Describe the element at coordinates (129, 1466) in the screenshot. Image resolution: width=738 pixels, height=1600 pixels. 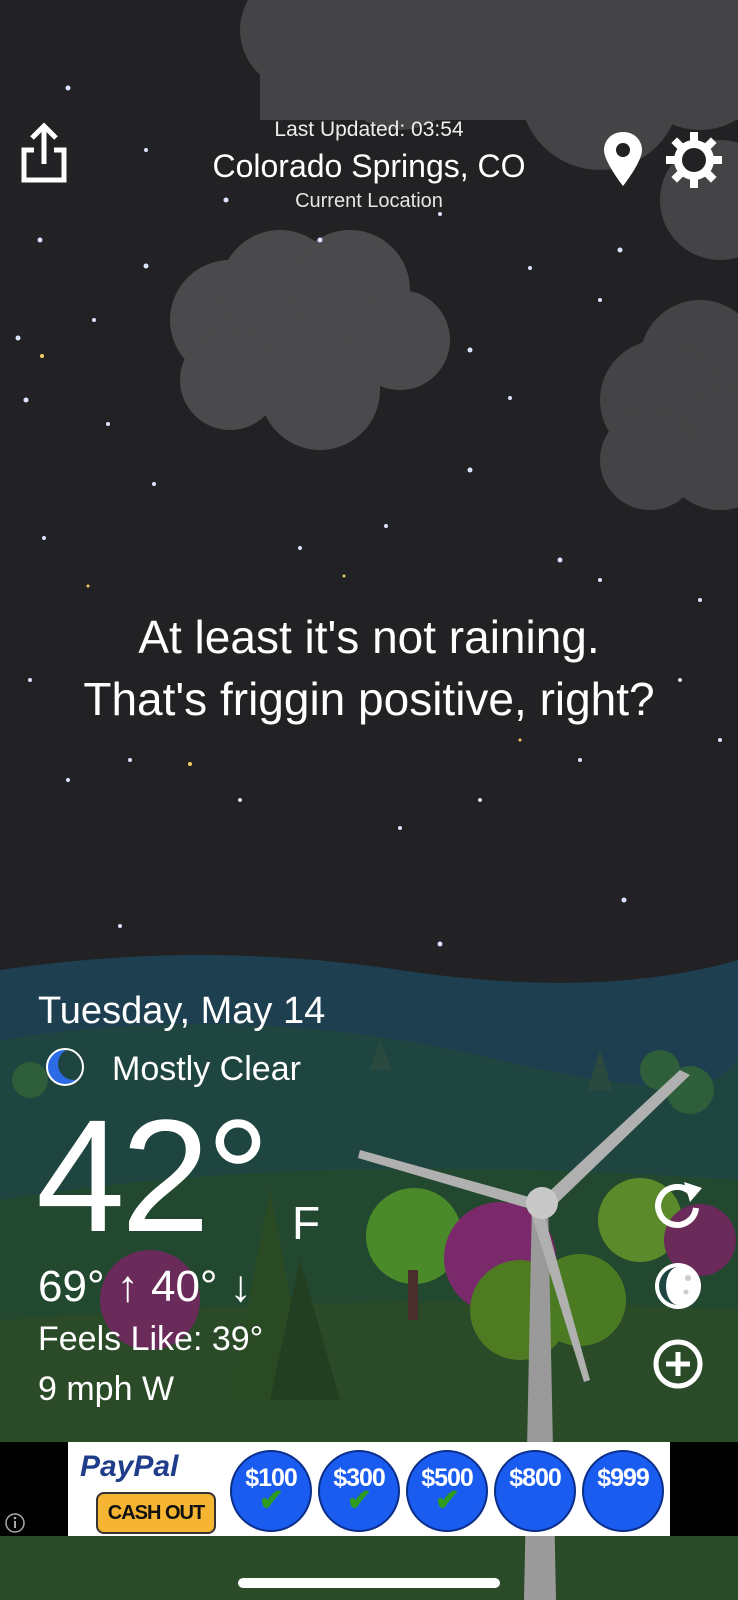
I see `paypal-logo-text: PayPal` at that location.